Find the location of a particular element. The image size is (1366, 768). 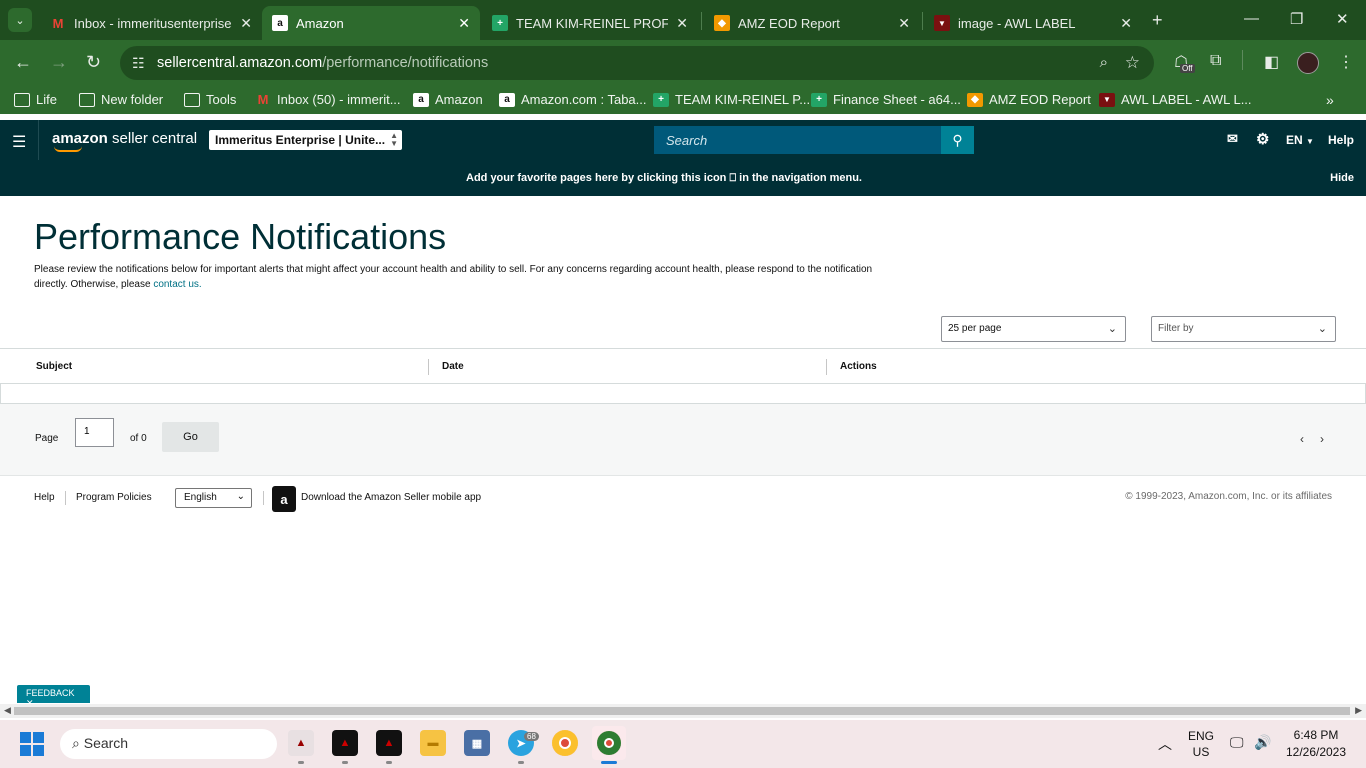

hamburger-menu-icon: ☰ is located at coordinates (19, 142).